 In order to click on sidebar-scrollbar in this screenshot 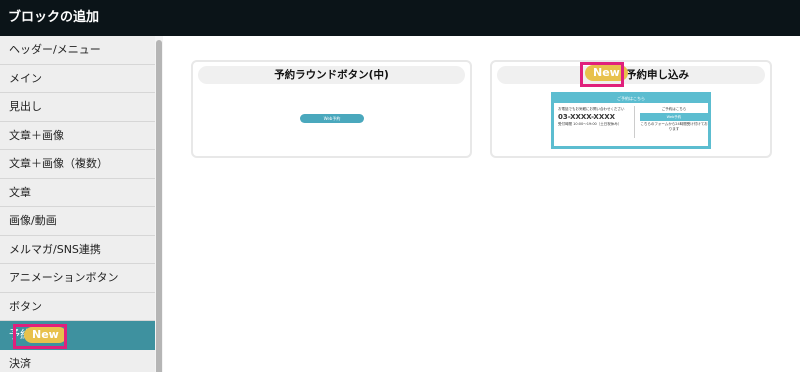, I will do `click(159, 204)`.